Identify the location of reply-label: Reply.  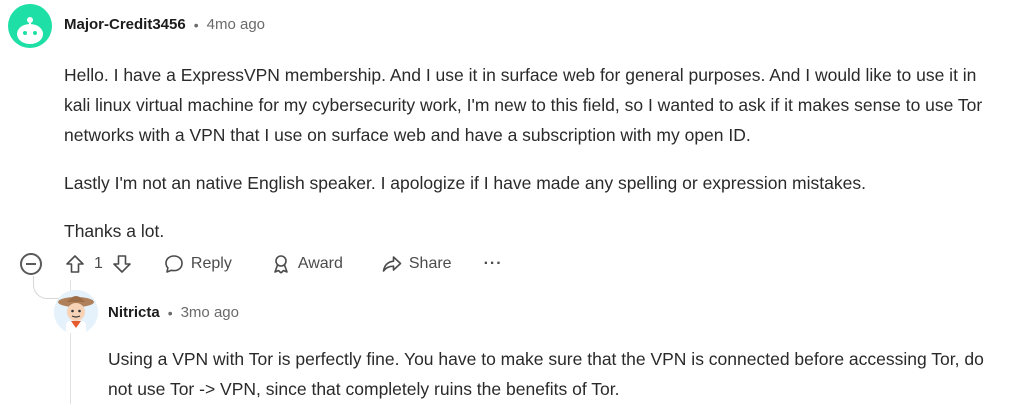
(211, 263).